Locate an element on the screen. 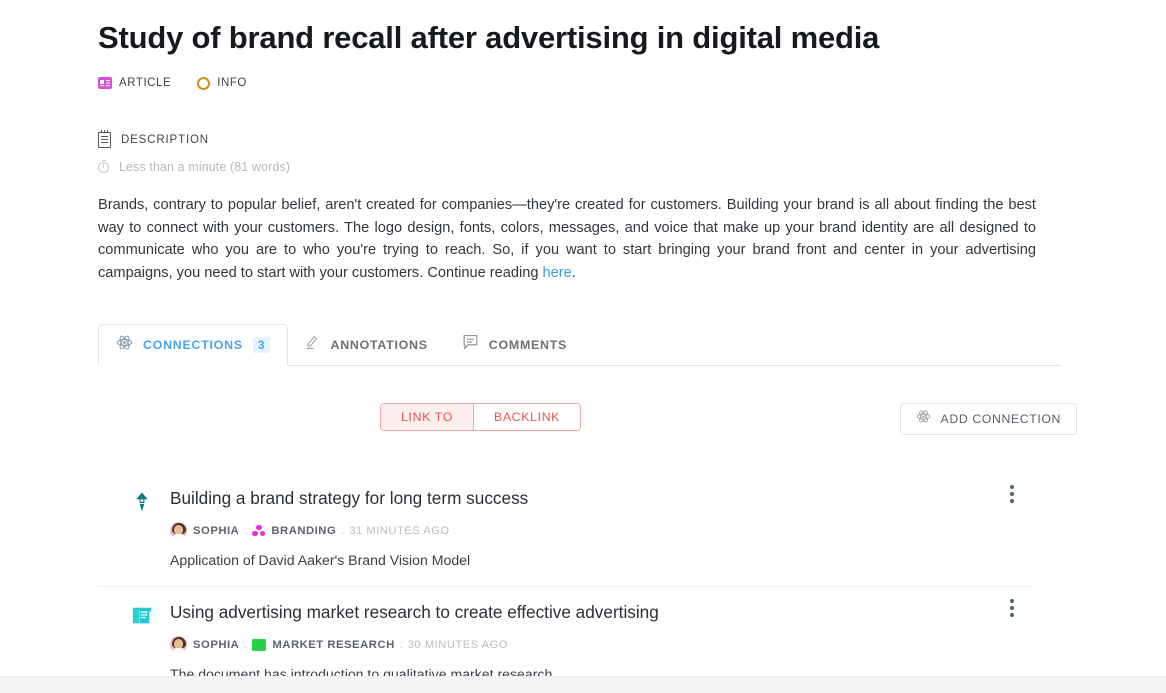 The image size is (1166, 693). description-text-after: . is located at coordinates (573, 272).